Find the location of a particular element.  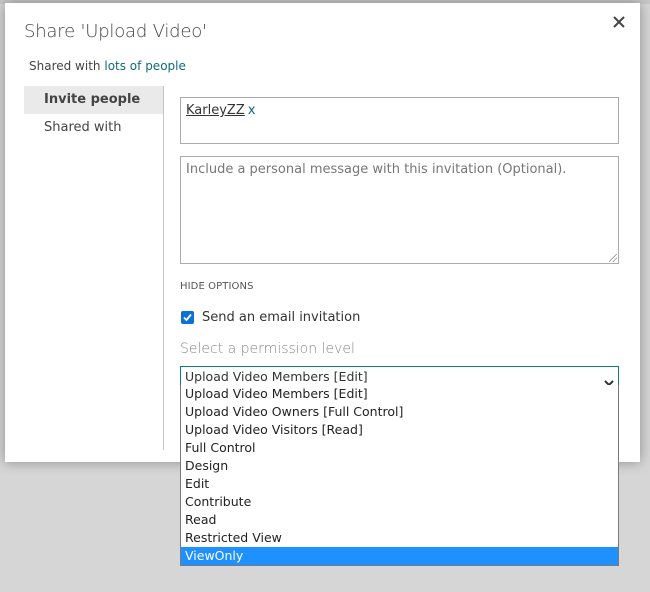

shared-with-prefix: Shared with is located at coordinates (65, 66).